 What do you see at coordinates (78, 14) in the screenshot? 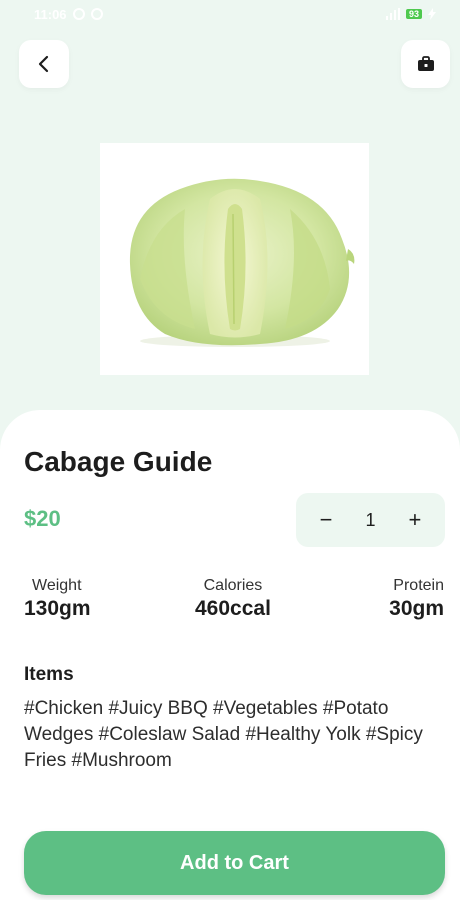
I see `notification-icon` at bounding box center [78, 14].